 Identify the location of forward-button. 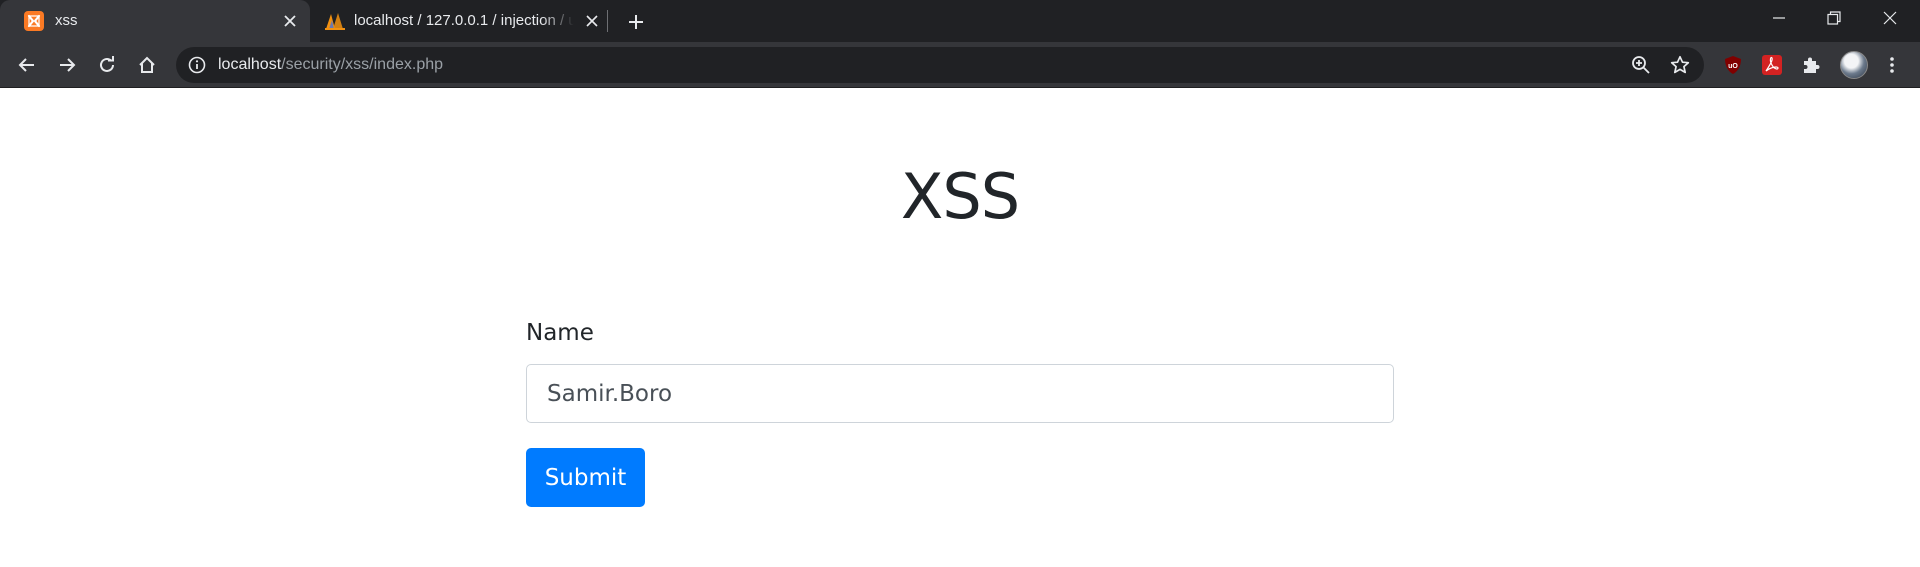
(67, 65).